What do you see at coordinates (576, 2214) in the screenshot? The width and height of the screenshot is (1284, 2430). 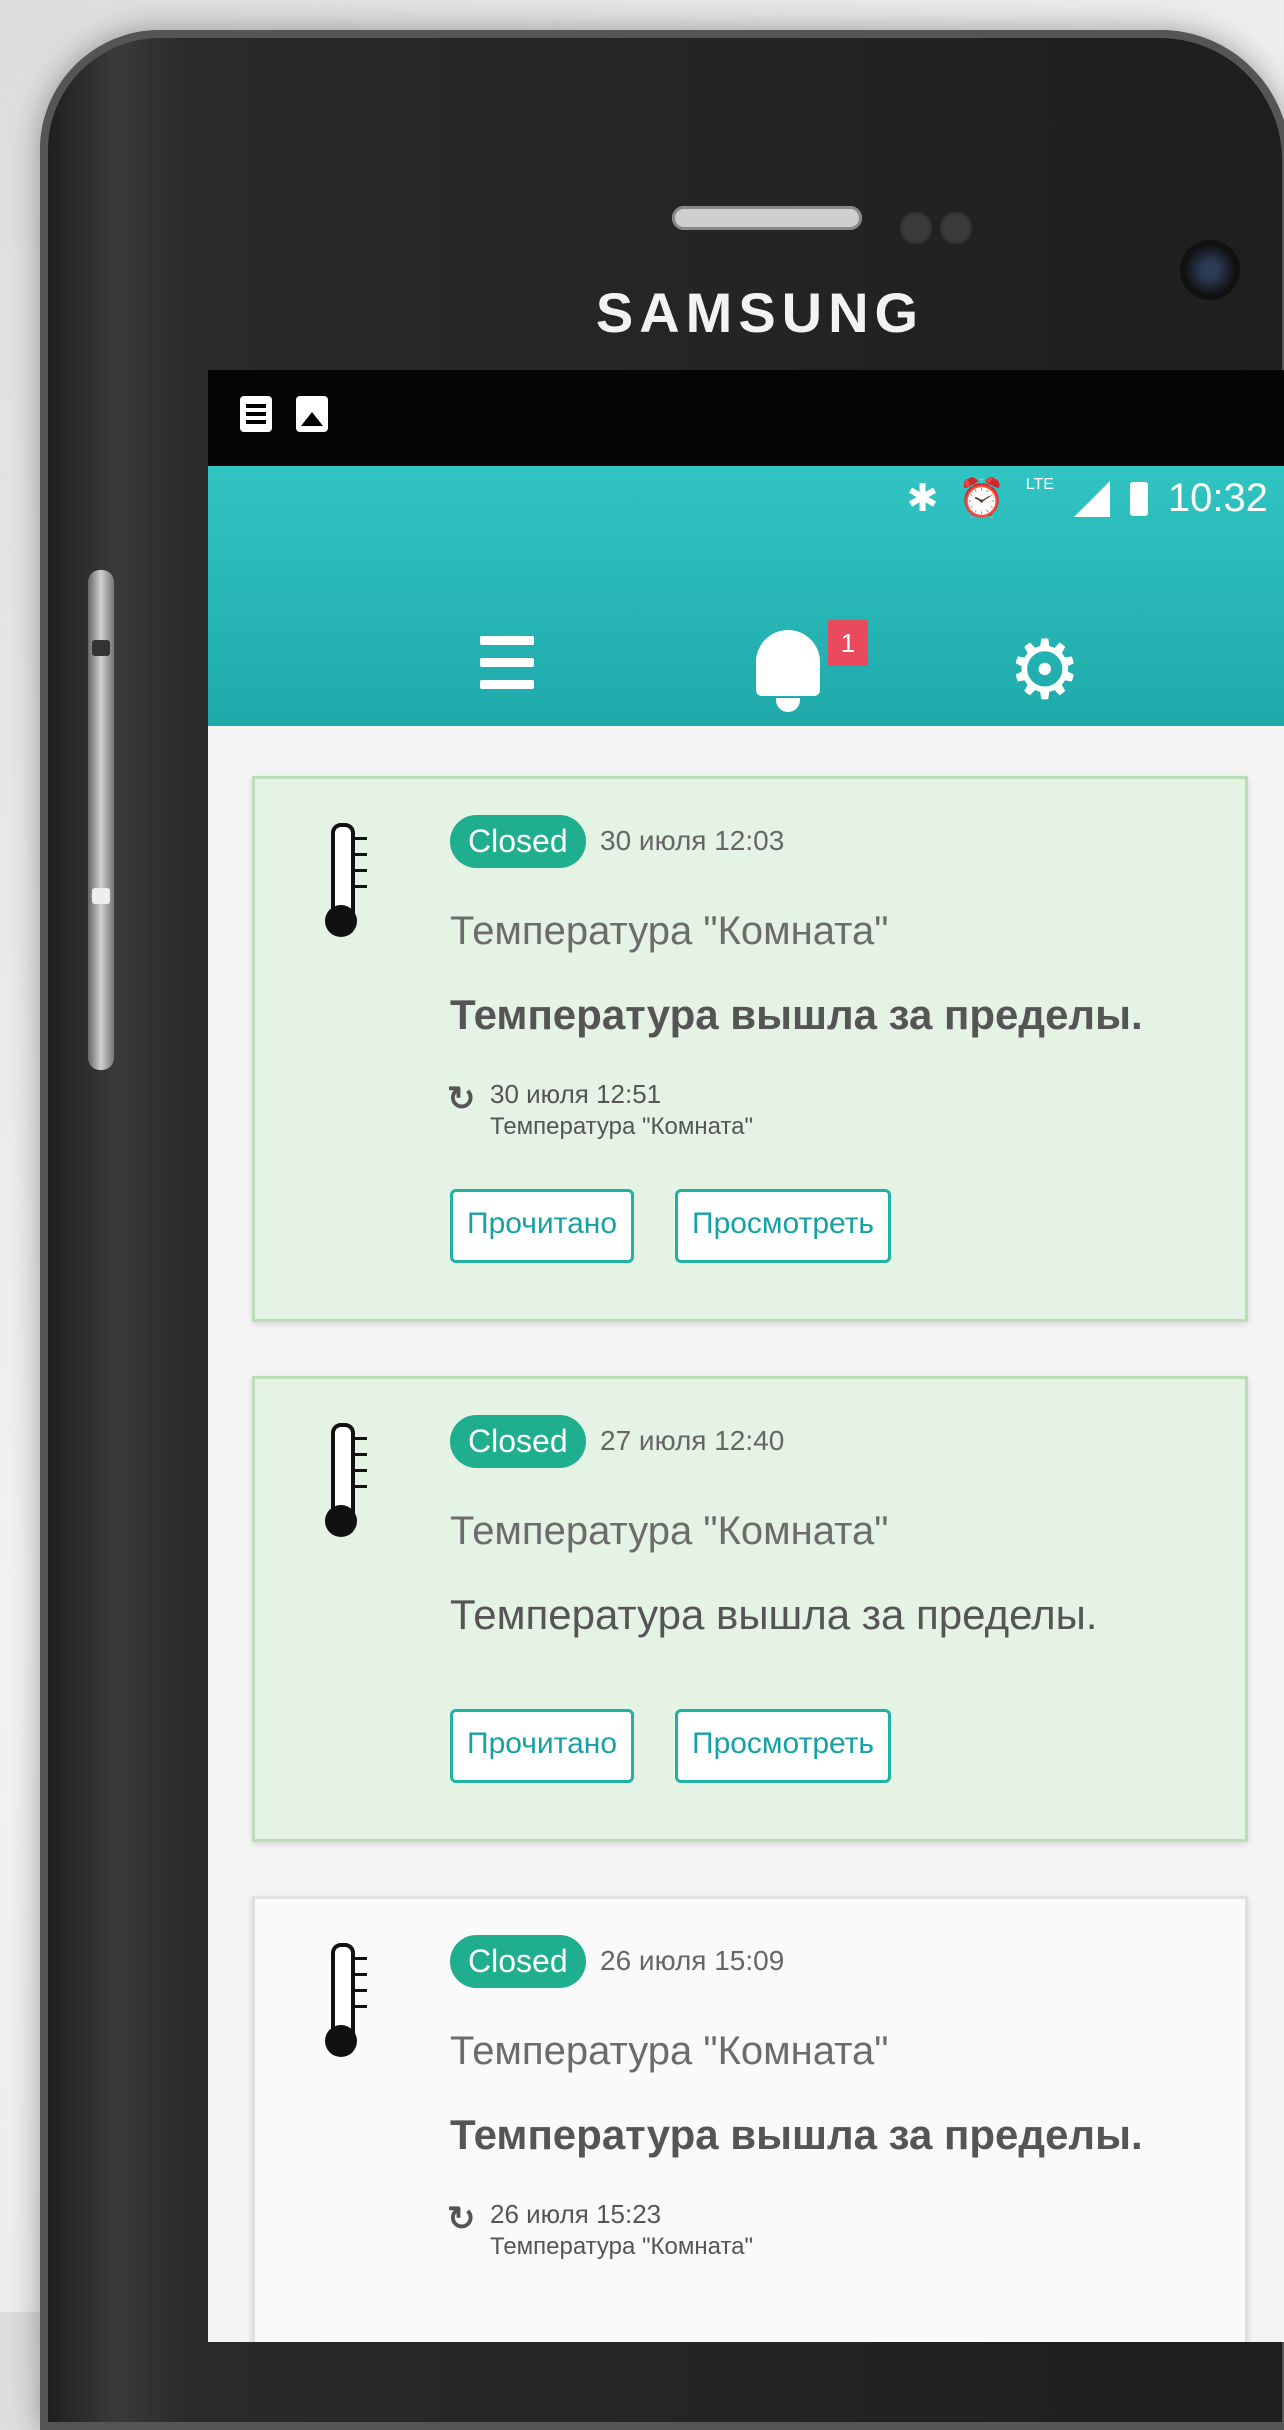 I see `history-date: 26 июля 15:23` at bounding box center [576, 2214].